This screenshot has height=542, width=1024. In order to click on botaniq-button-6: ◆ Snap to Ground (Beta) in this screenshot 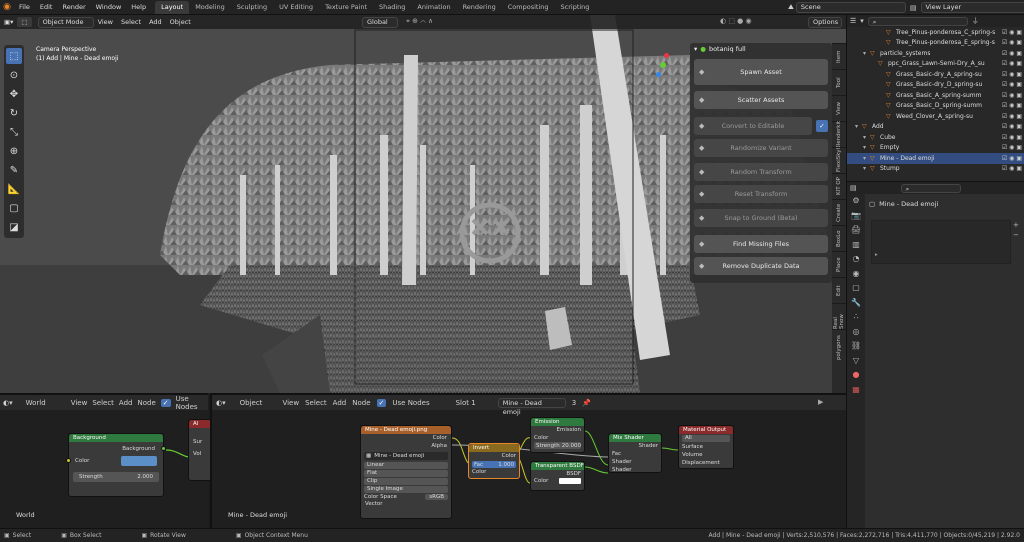, I will do `click(761, 218)`.